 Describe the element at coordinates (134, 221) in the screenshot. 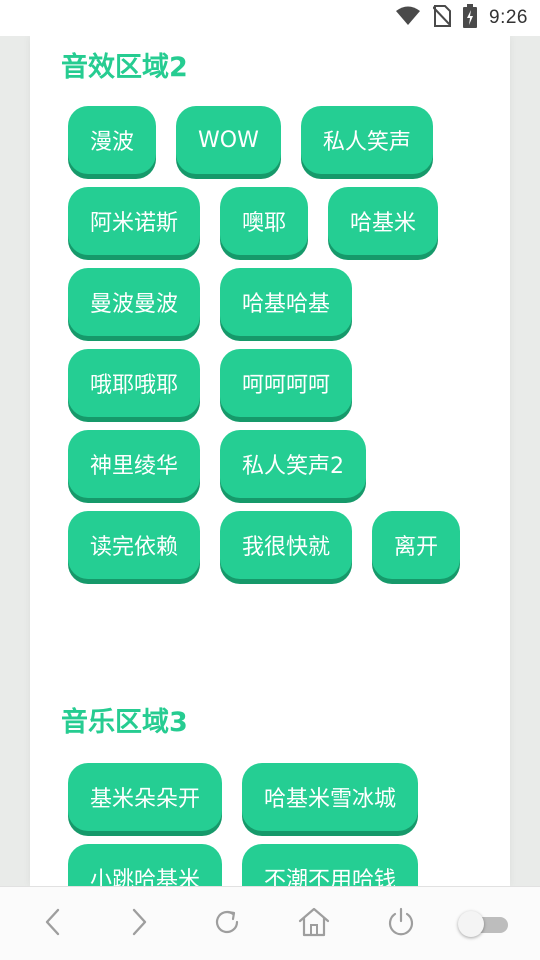

I see `sound-button: 阿米诺斯` at that location.